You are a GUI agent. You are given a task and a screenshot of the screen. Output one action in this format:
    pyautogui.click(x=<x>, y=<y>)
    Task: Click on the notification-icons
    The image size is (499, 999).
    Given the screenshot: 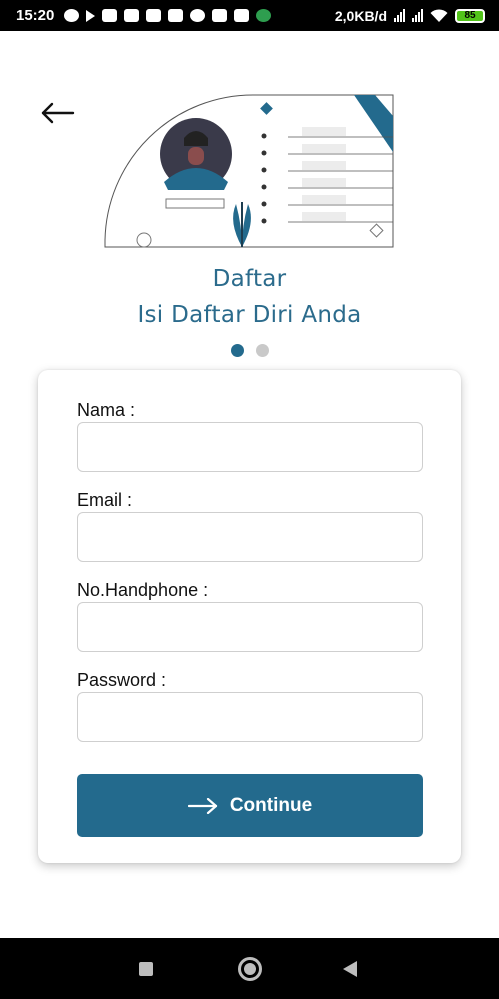 What is the action you would take?
    pyautogui.click(x=168, y=15)
    